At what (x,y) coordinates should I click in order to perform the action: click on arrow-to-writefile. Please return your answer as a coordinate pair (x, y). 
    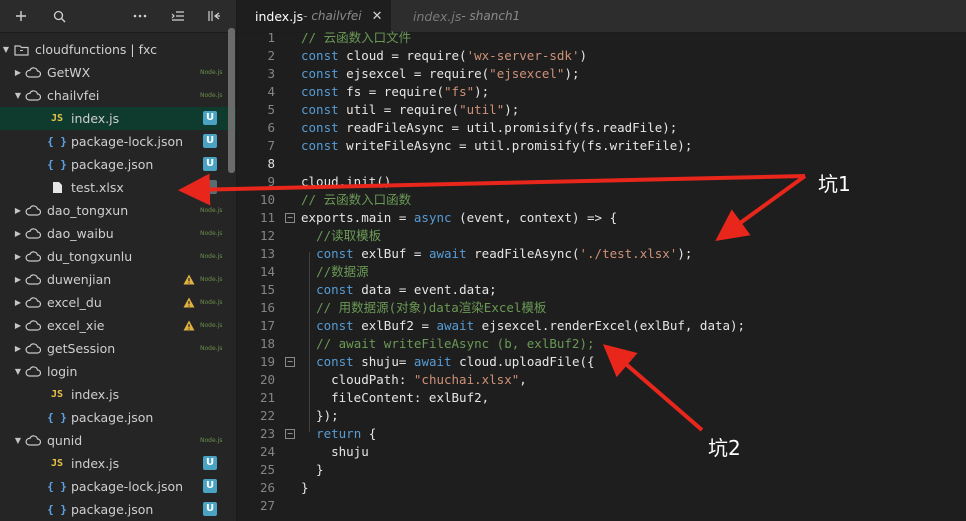
    Looking at the image, I should click on (653, 388).